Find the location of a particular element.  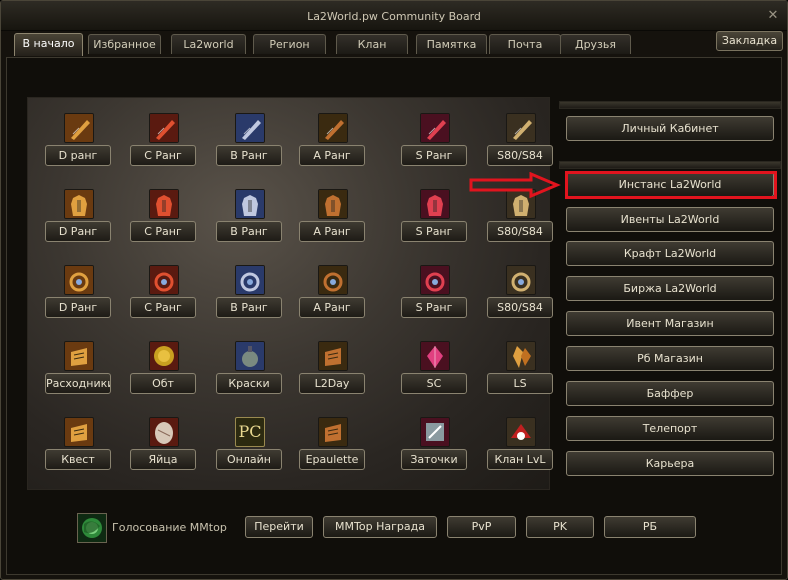

grid-cell: Квест is located at coordinates (78, 448).